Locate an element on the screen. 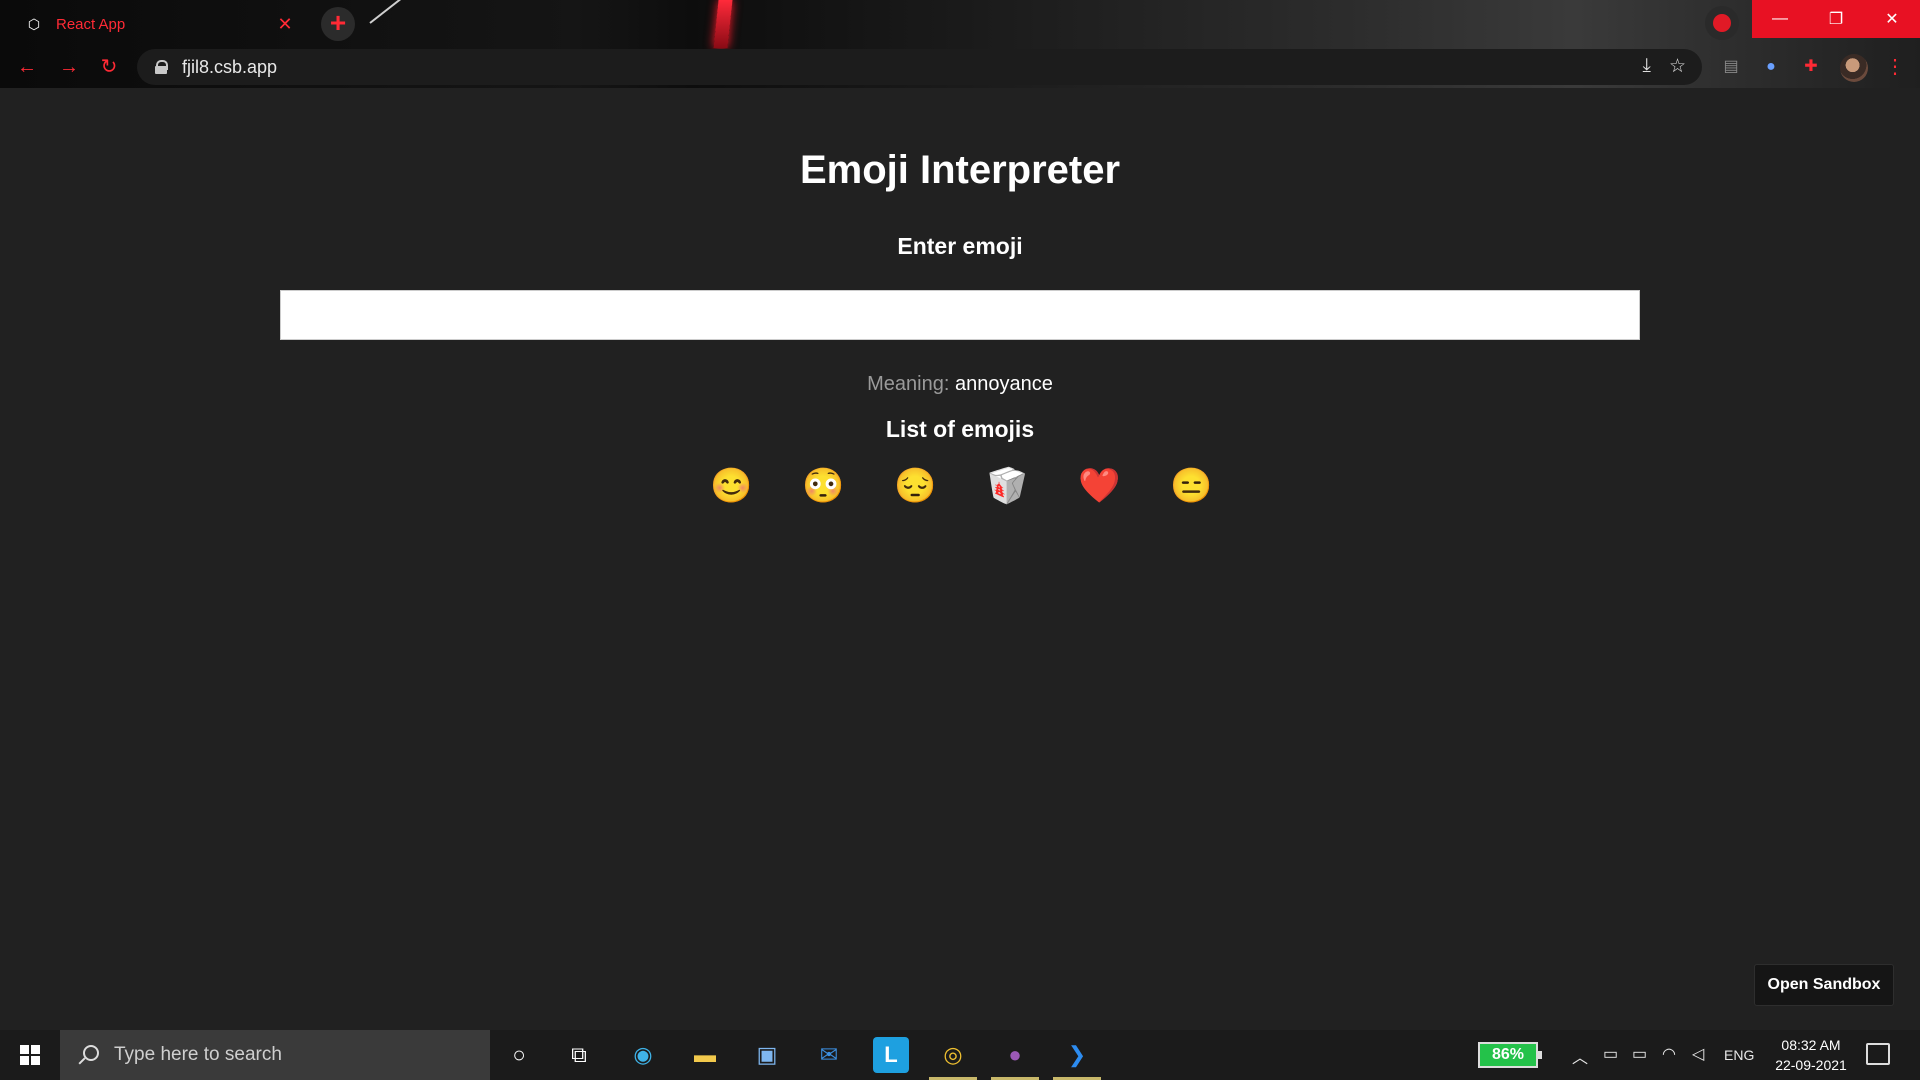 The height and width of the screenshot is (1080, 1920). minimize-button: — is located at coordinates (1780, 19).